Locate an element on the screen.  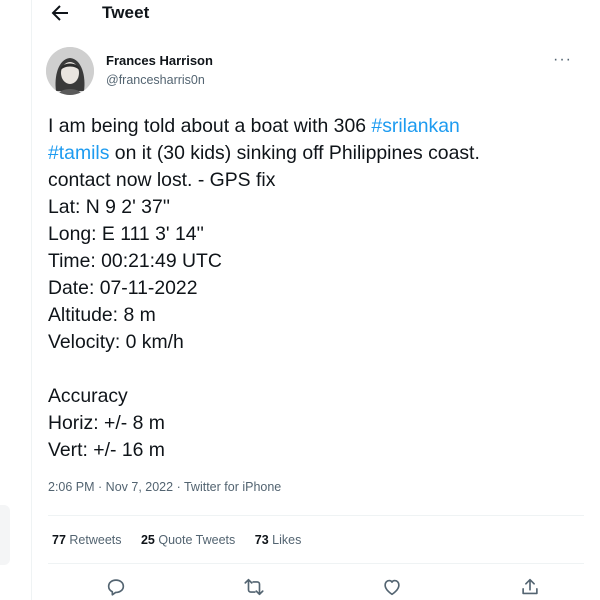
tweet-date: Nov 7, 2022 is located at coordinates (139, 487).